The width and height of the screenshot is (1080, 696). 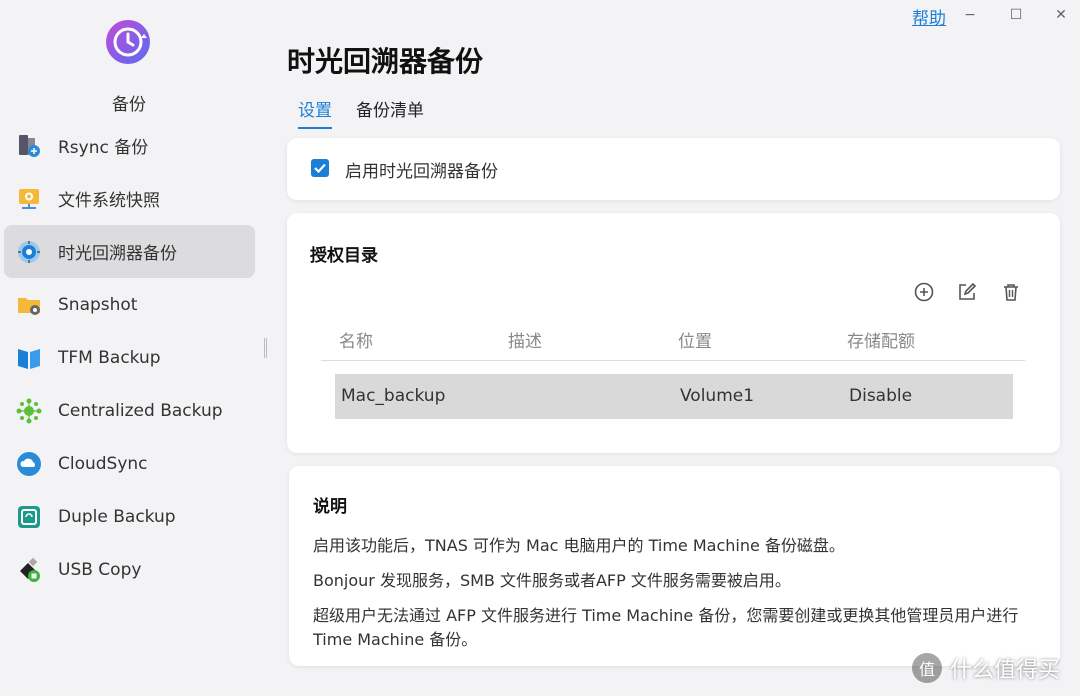 What do you see at coordinates (674, 396) in the screenshot?
I see `table-row: Mac_backup Volume1 Disable` at bounding box center [674, 396].